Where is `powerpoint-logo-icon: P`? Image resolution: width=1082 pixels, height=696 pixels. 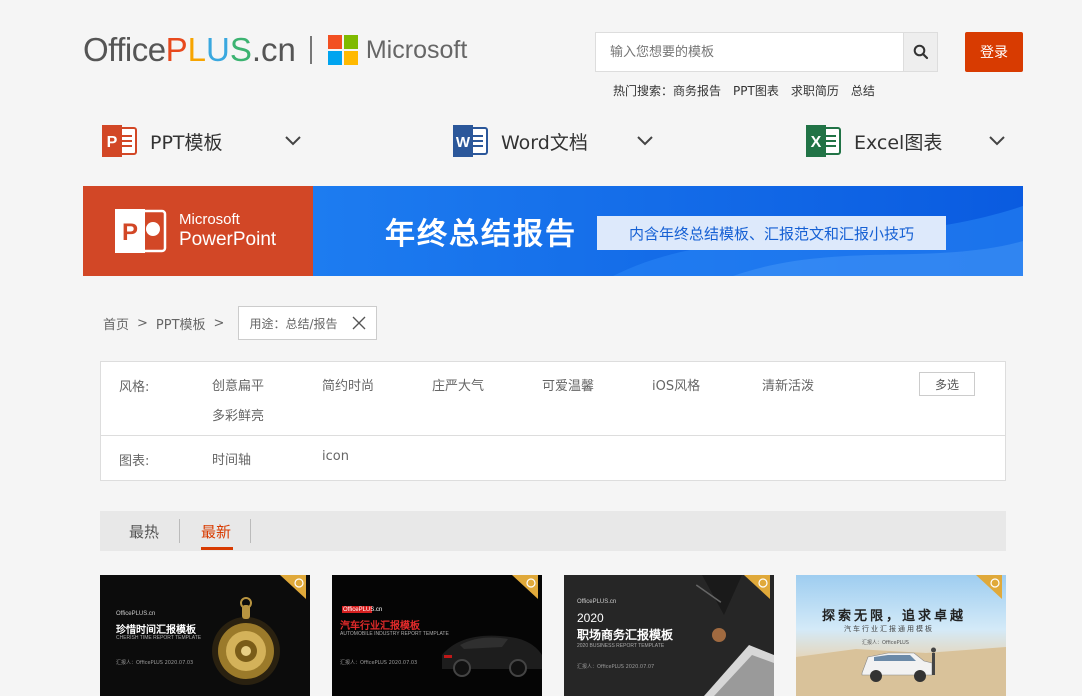 powerpoint-logo-icon: P is located at coordinates (141, 231).